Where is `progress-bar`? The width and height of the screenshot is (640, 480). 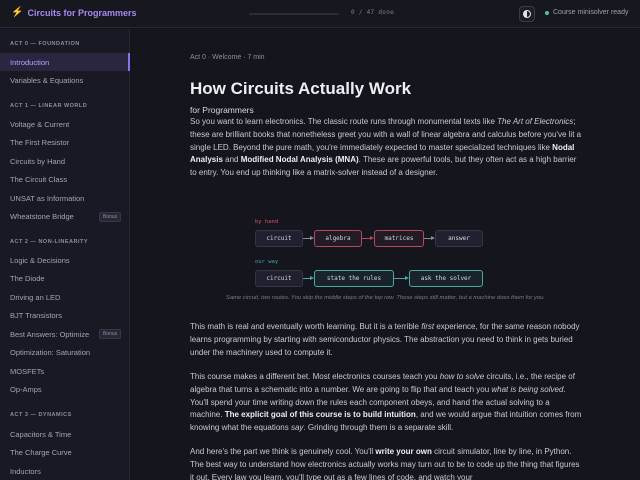
progress-bar is located at coordinates (294, 14).